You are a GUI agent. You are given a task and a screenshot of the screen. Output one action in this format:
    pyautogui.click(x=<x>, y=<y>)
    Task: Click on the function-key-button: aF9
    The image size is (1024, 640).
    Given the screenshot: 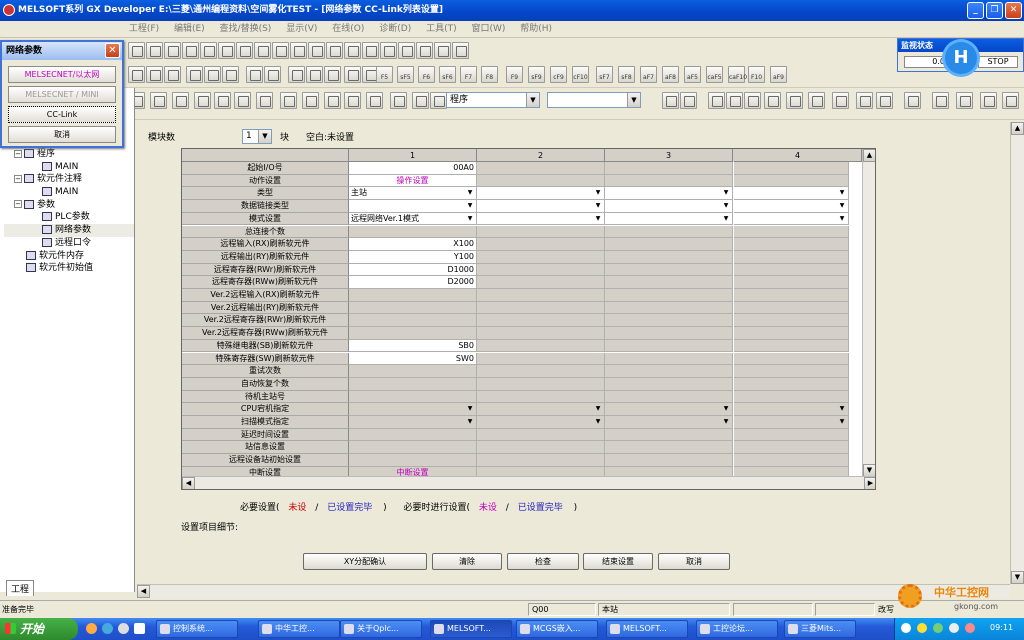 What is the action you would take?
    pyautogui.click(x=778, y=74)
    